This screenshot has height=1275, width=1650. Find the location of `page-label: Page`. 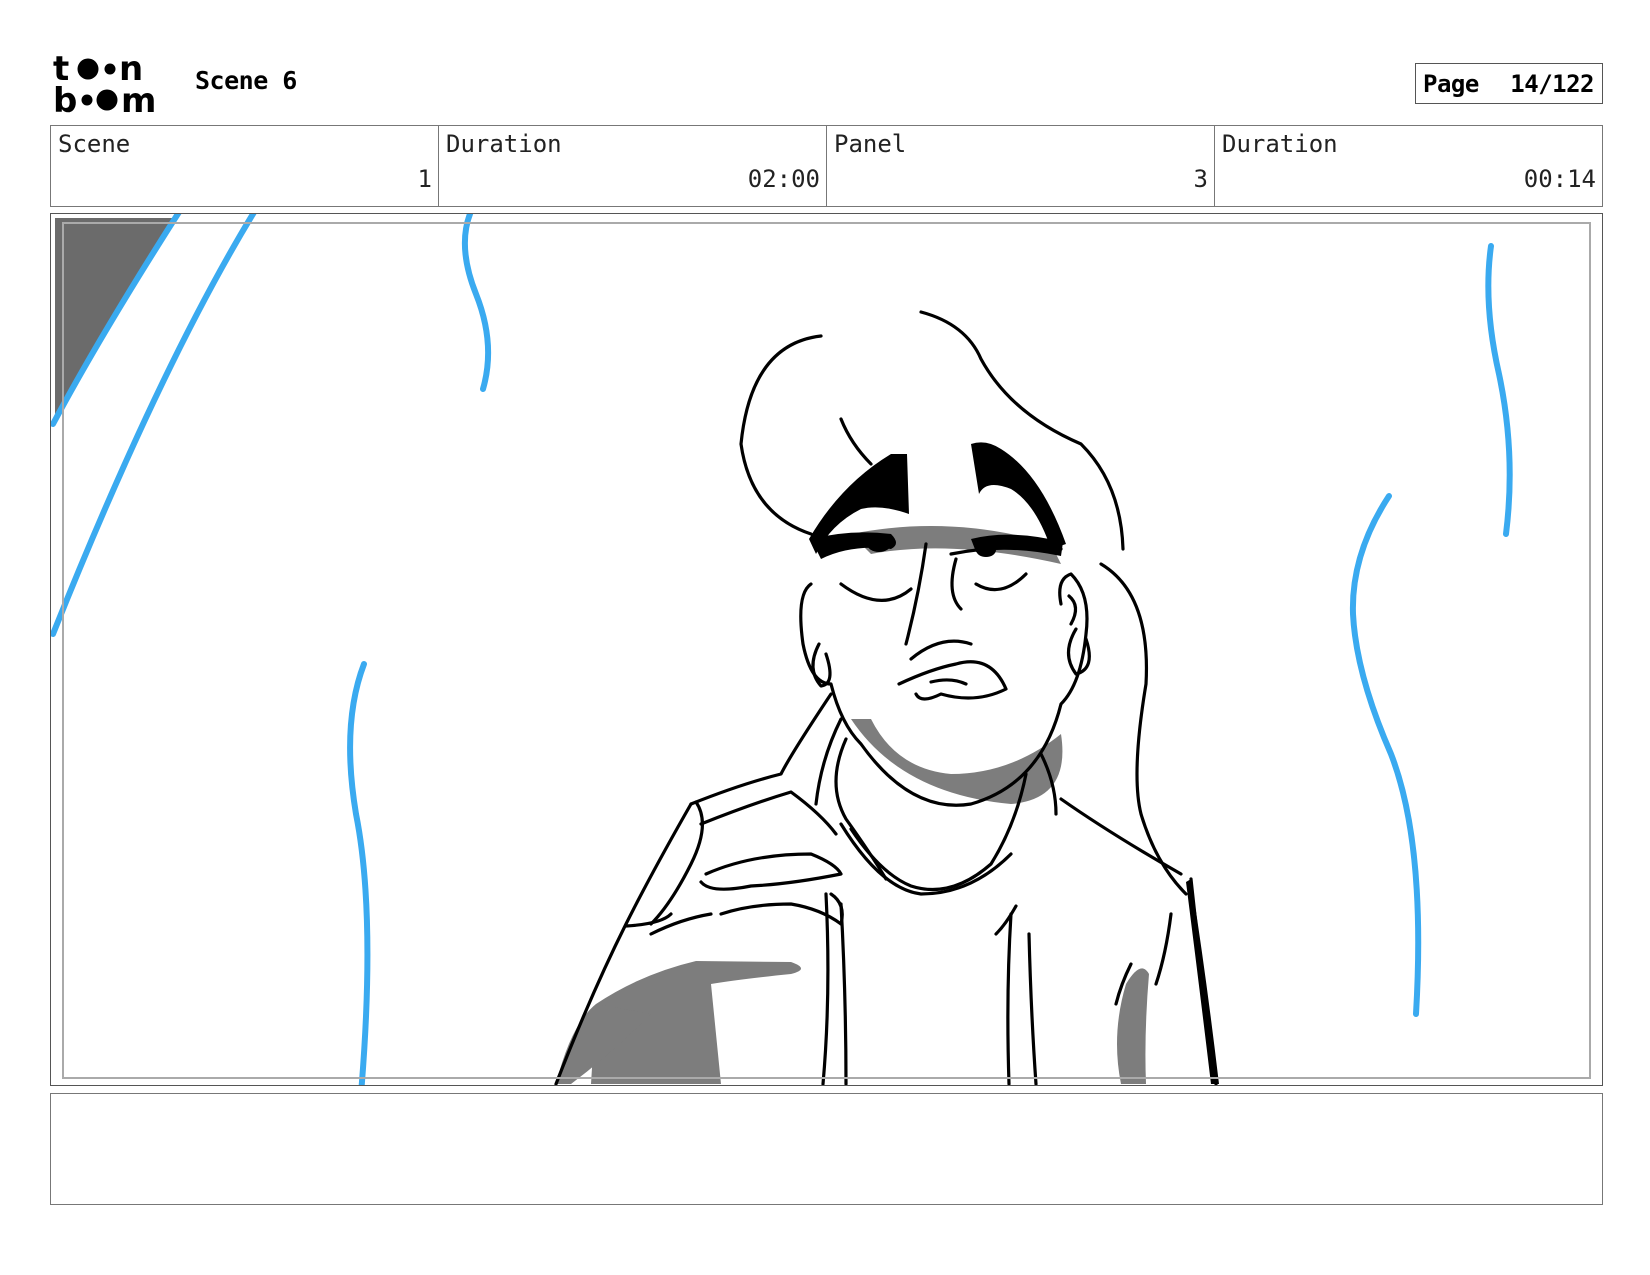

page-label: Page is located at coordinates (1451, 83).